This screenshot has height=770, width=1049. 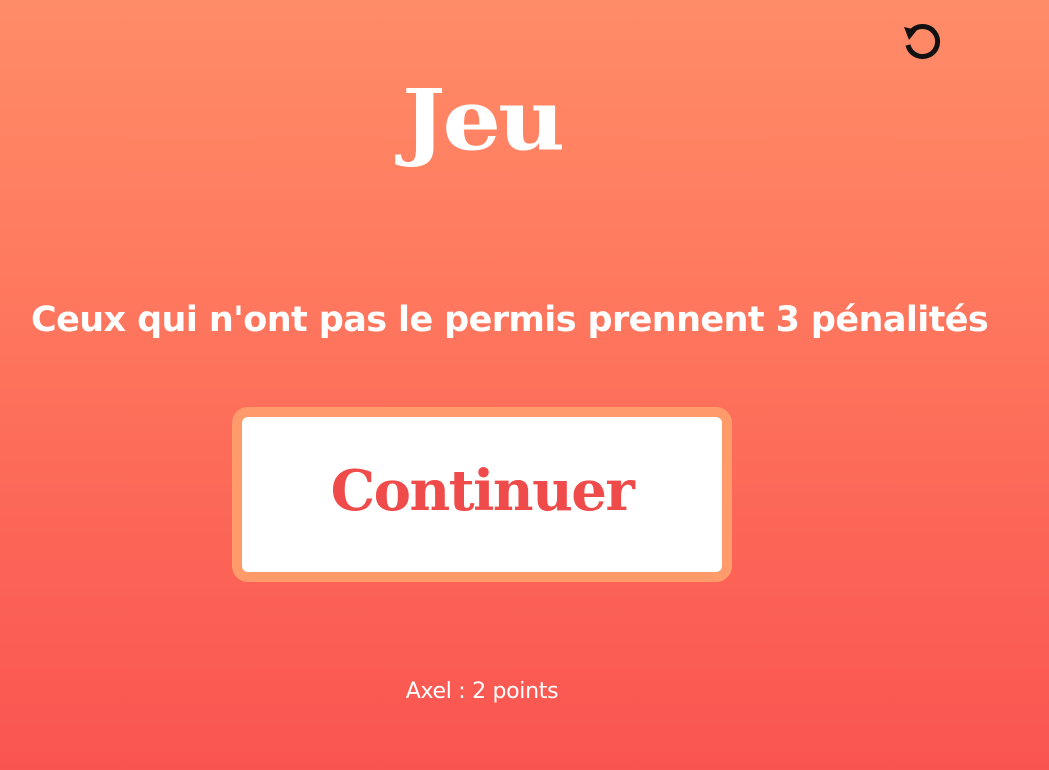 I want to click on page-title: Jeu, so click(x=483, y=120).